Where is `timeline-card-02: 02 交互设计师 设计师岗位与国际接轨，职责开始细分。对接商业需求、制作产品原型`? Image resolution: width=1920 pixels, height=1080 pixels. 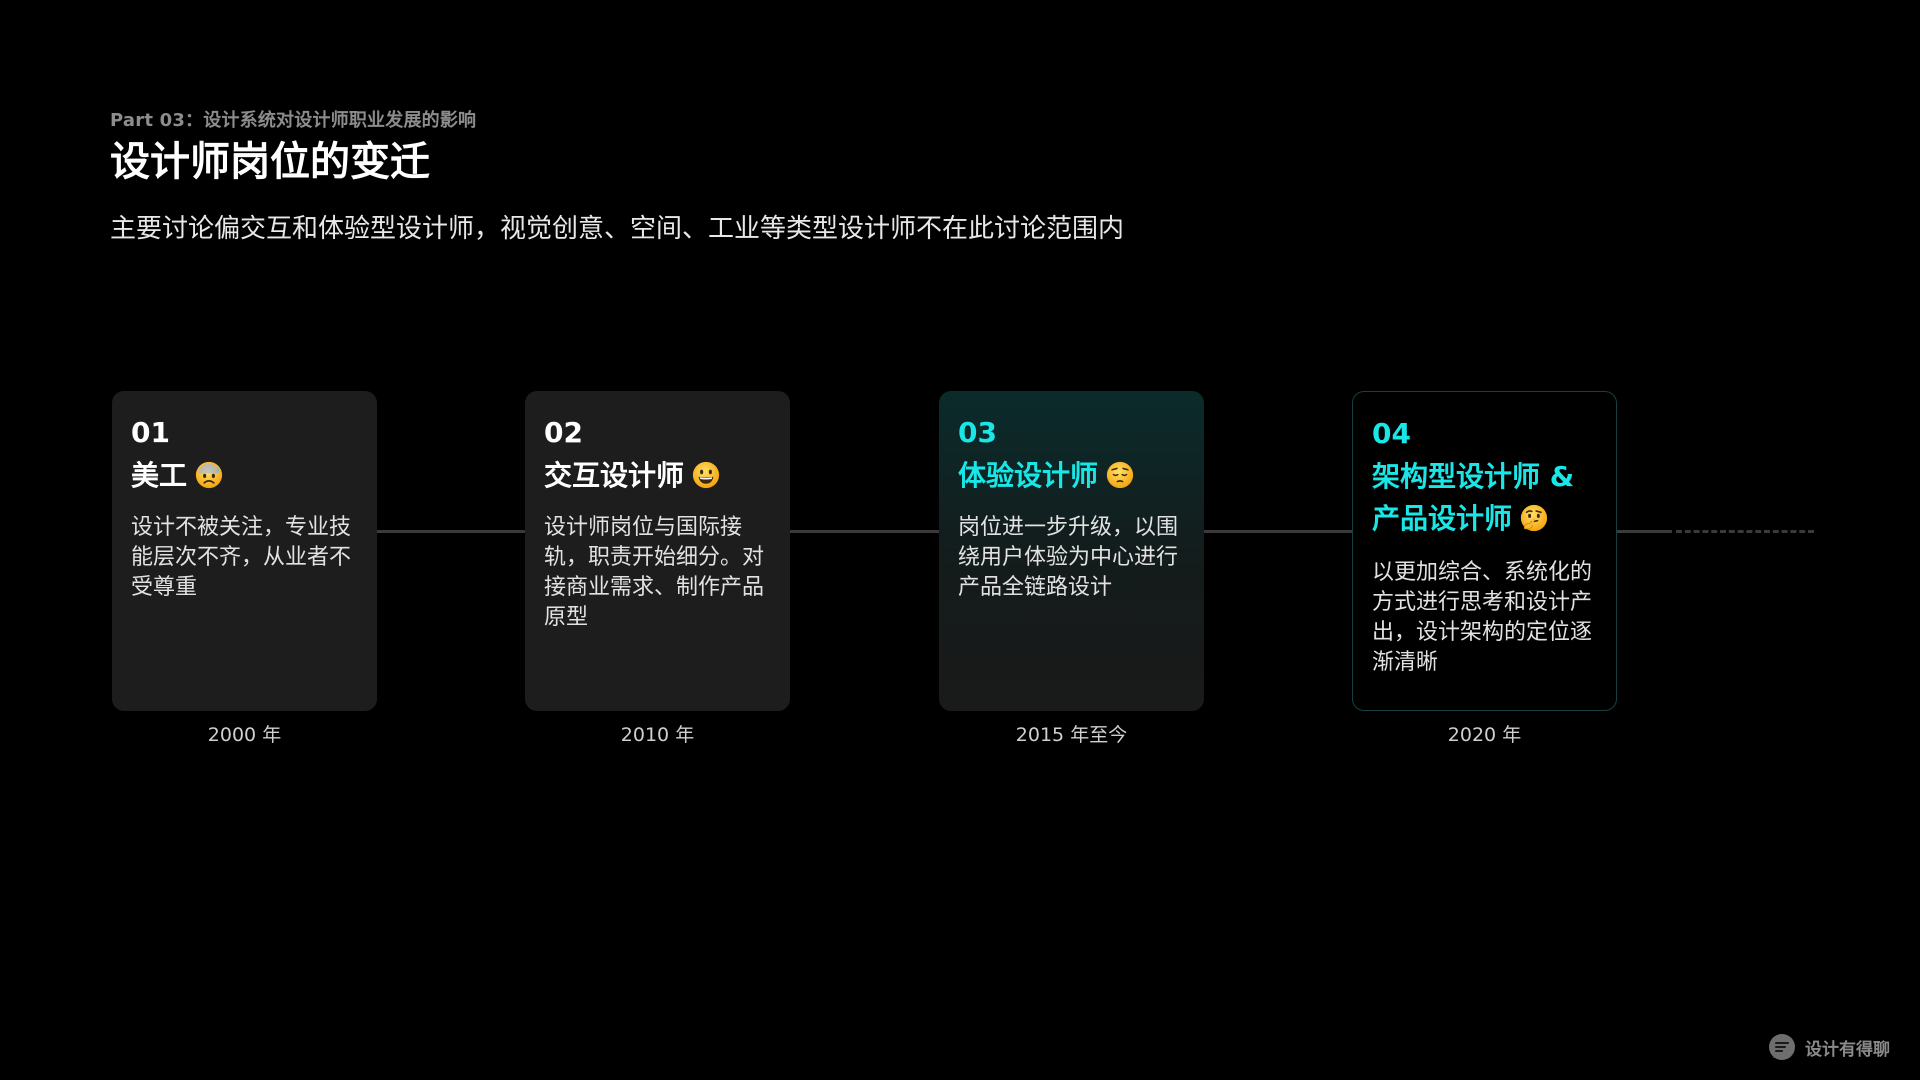 timeline-card-02: 02 交互设计师 设计师岗位与国际接轨，职责开始细分。对接商业需求、制作产品原型 is located at coordinates (657, 551).